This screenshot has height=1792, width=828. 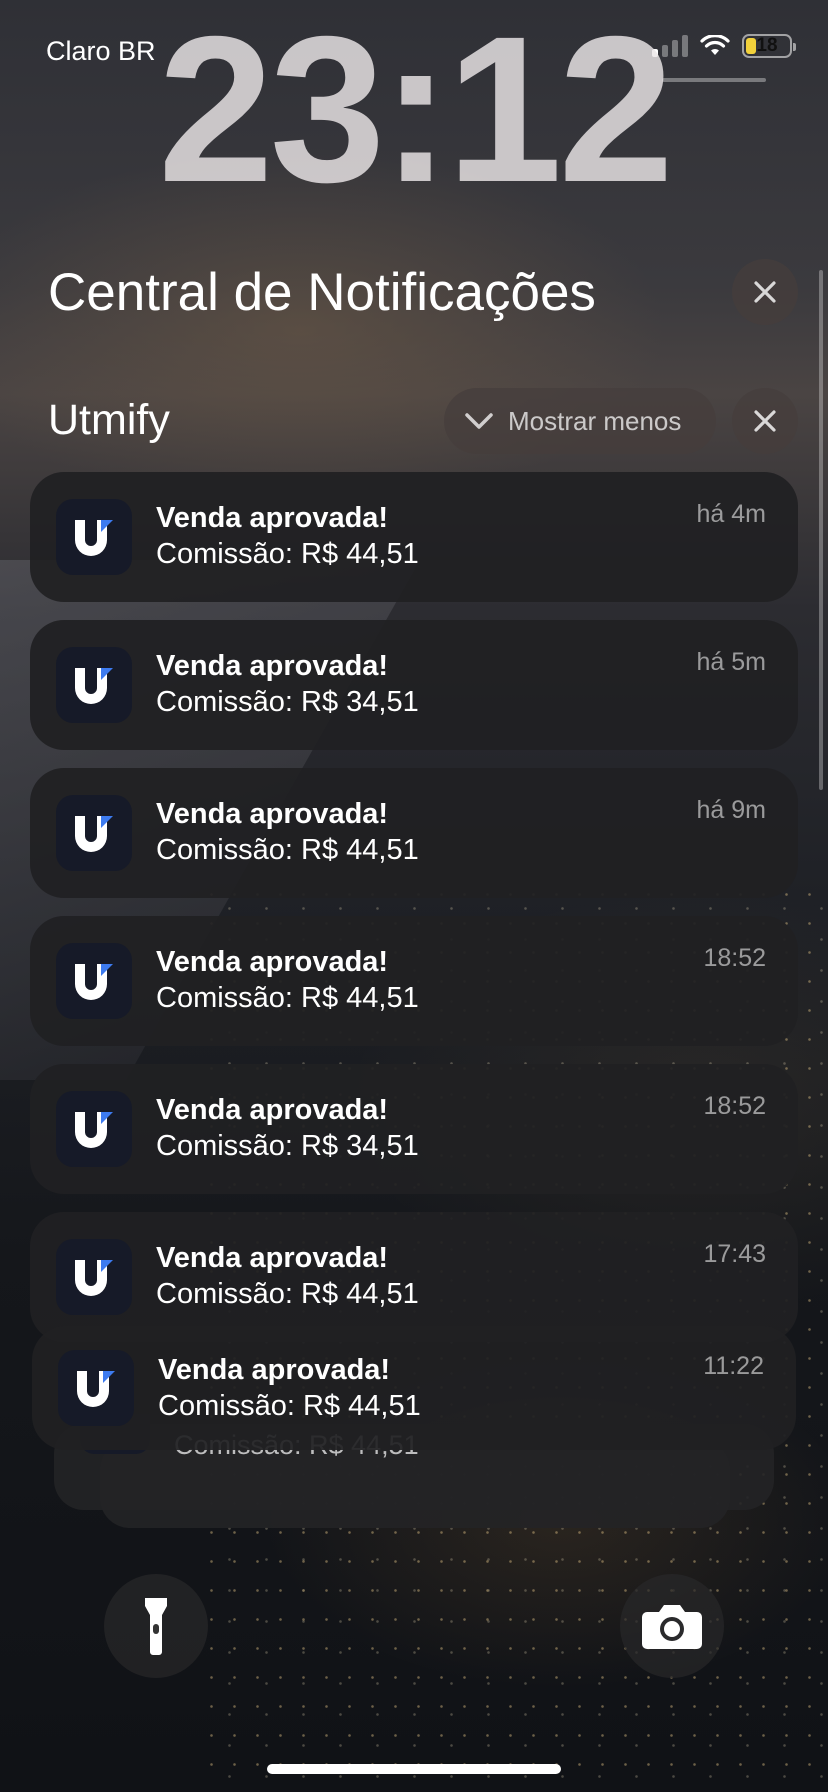 I want to click on camera-button, so click(x=672, y=1626).